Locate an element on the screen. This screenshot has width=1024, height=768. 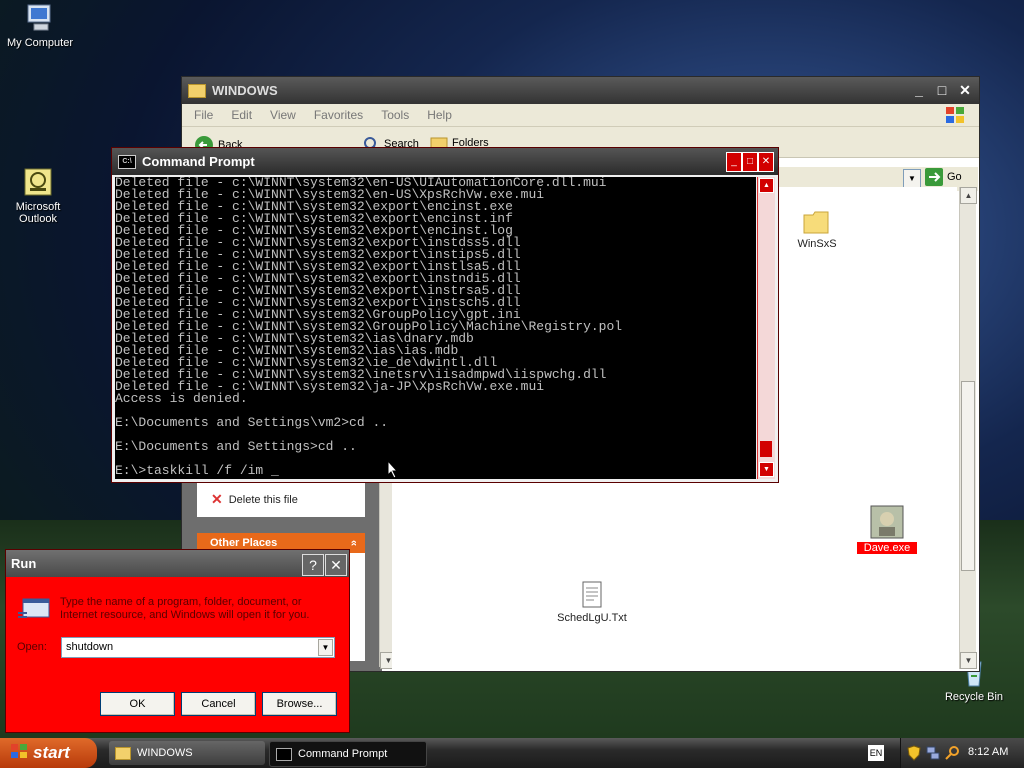
security-shield-icon is located at coordinates (914, 754).